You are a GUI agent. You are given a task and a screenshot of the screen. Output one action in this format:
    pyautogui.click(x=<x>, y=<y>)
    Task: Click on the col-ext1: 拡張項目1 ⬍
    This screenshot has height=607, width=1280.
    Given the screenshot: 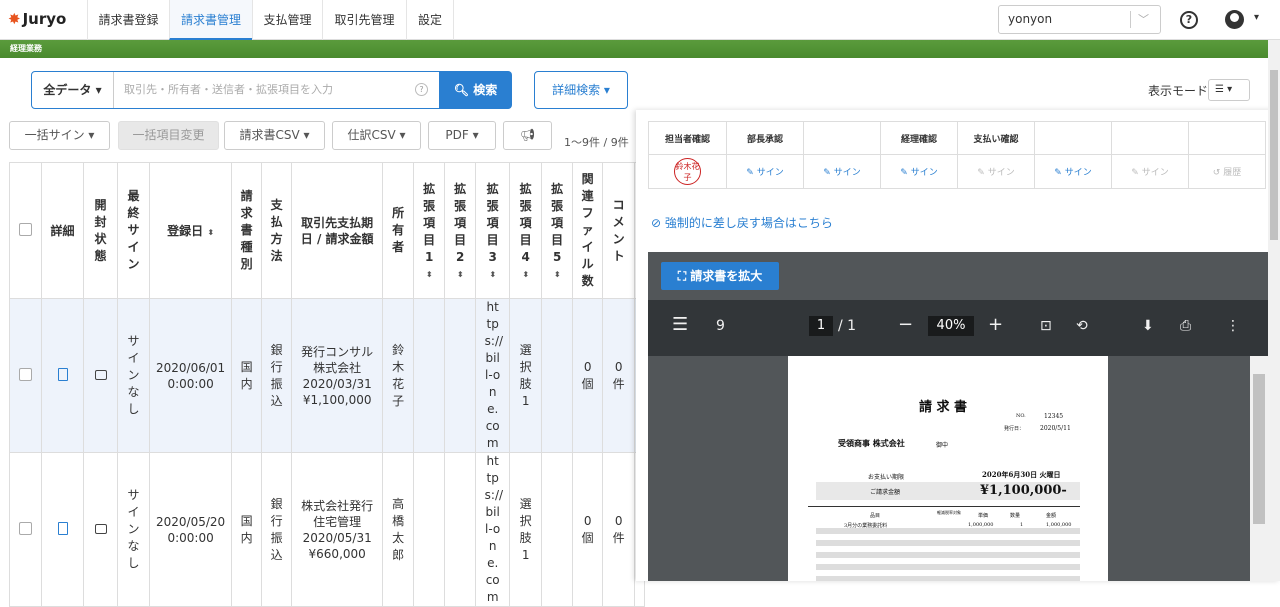 What is the action you would take?
    pyautogui.click(x=429, y=230)
    